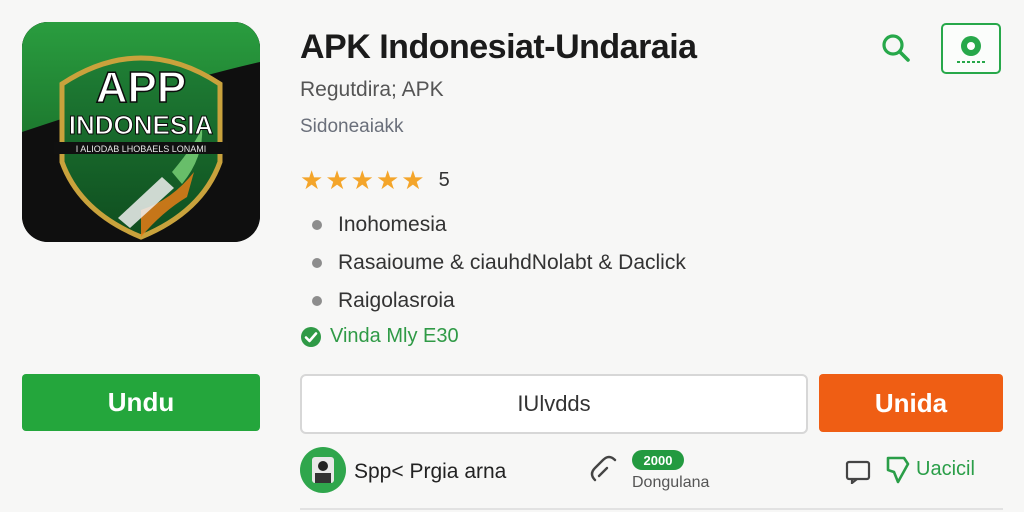  I want to click on report-label: Uacicil, so click(945, 468).